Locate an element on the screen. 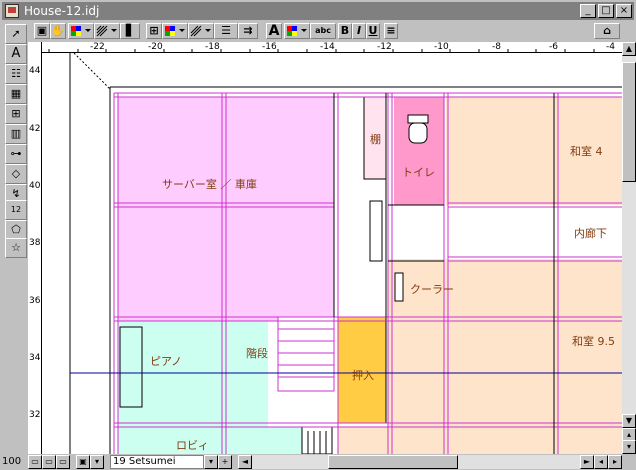 This screenshot has width=636, height=470. hatch-pattern-icon is located at coordinates (106, 31).